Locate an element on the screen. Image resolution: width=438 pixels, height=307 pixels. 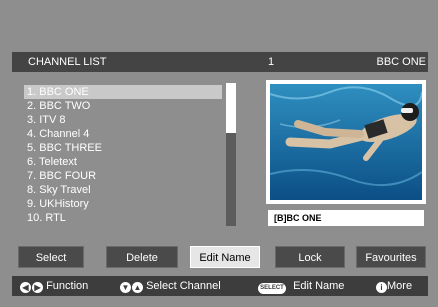
help-select-channel: ▼ ▲ Select Channel is located at coordinates (170, 286).